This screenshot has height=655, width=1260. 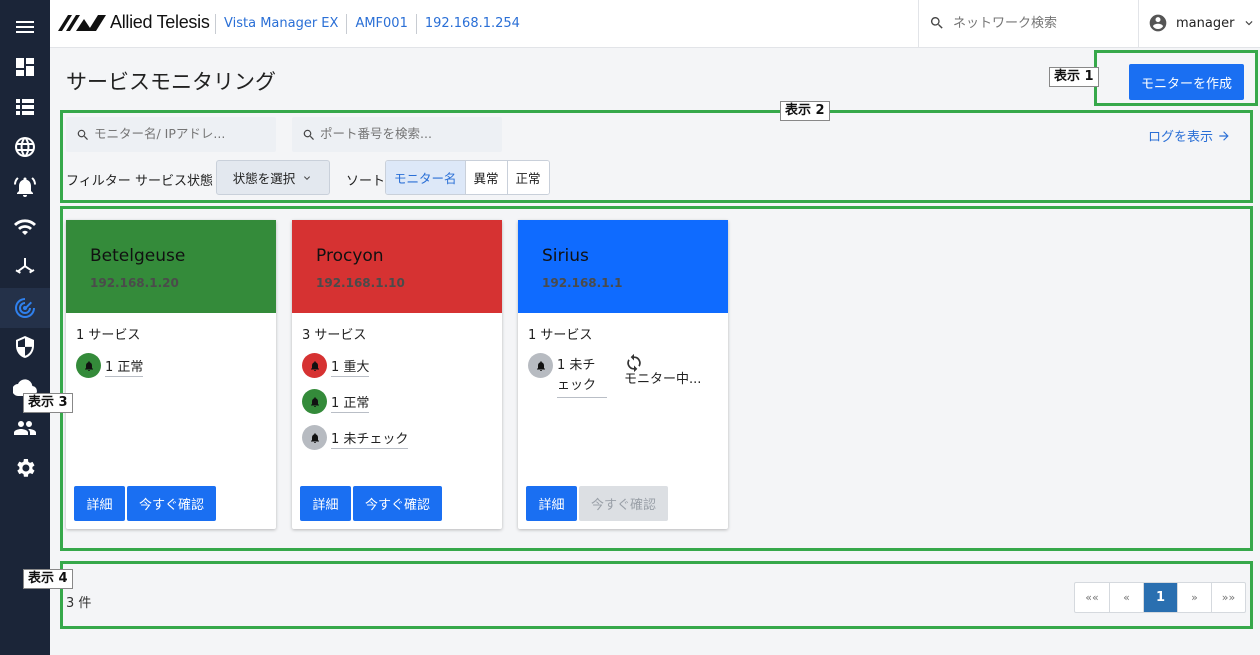 I want to click on monitoring-icon, so click(x=25, y=308).